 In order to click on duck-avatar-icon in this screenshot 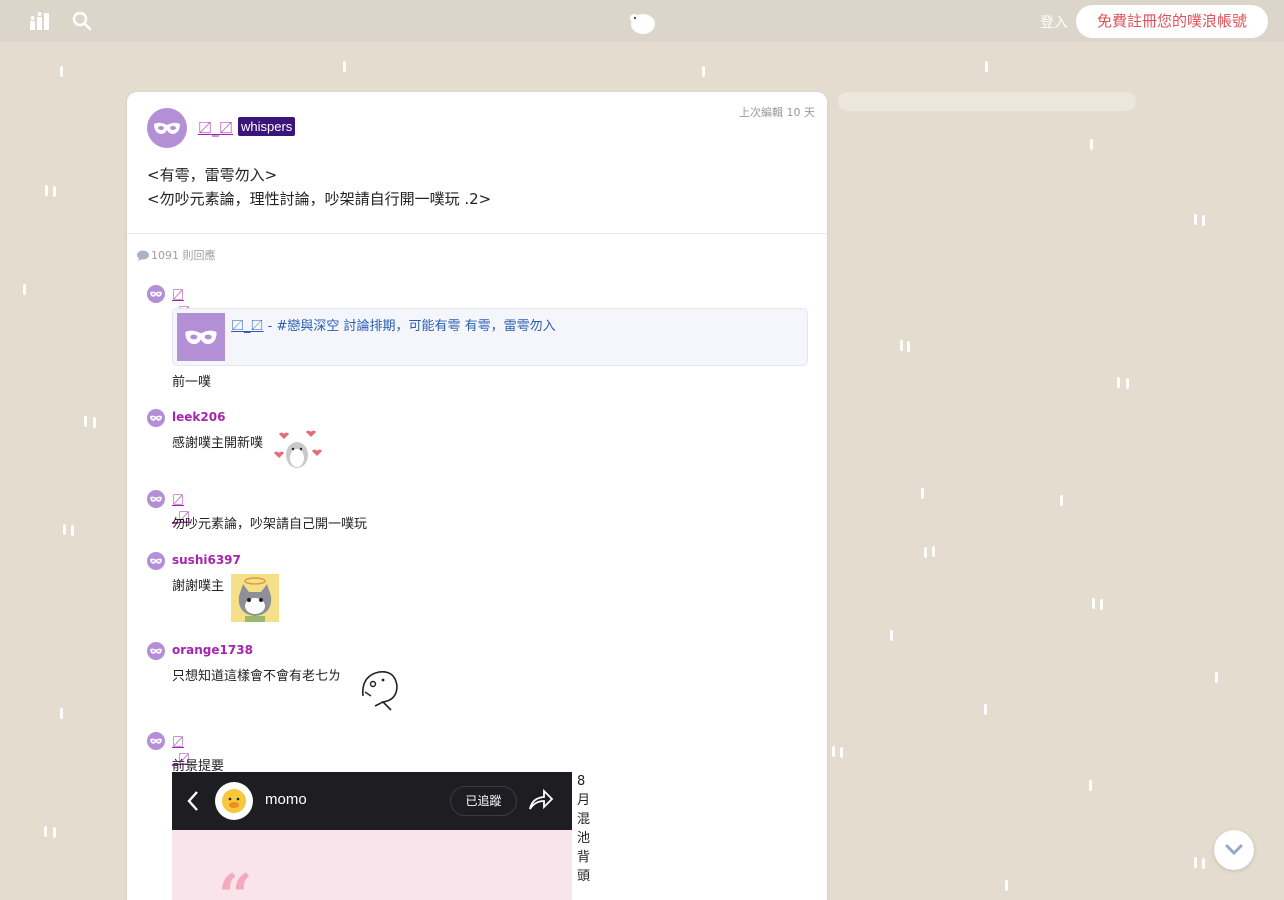, I will do `click(234, 801)`.